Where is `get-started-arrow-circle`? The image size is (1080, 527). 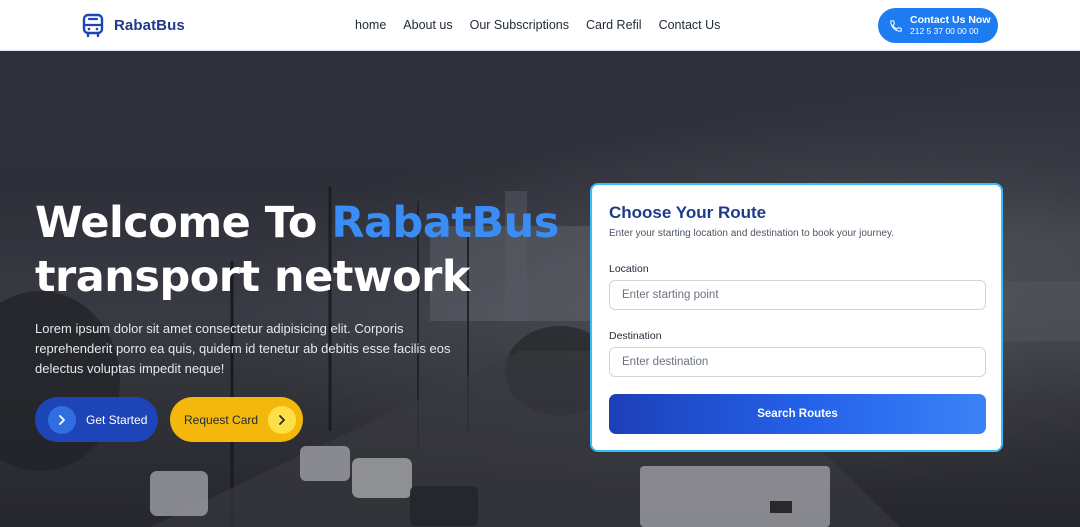
get-started-arrow-circle is located at coordinates (62, 419).